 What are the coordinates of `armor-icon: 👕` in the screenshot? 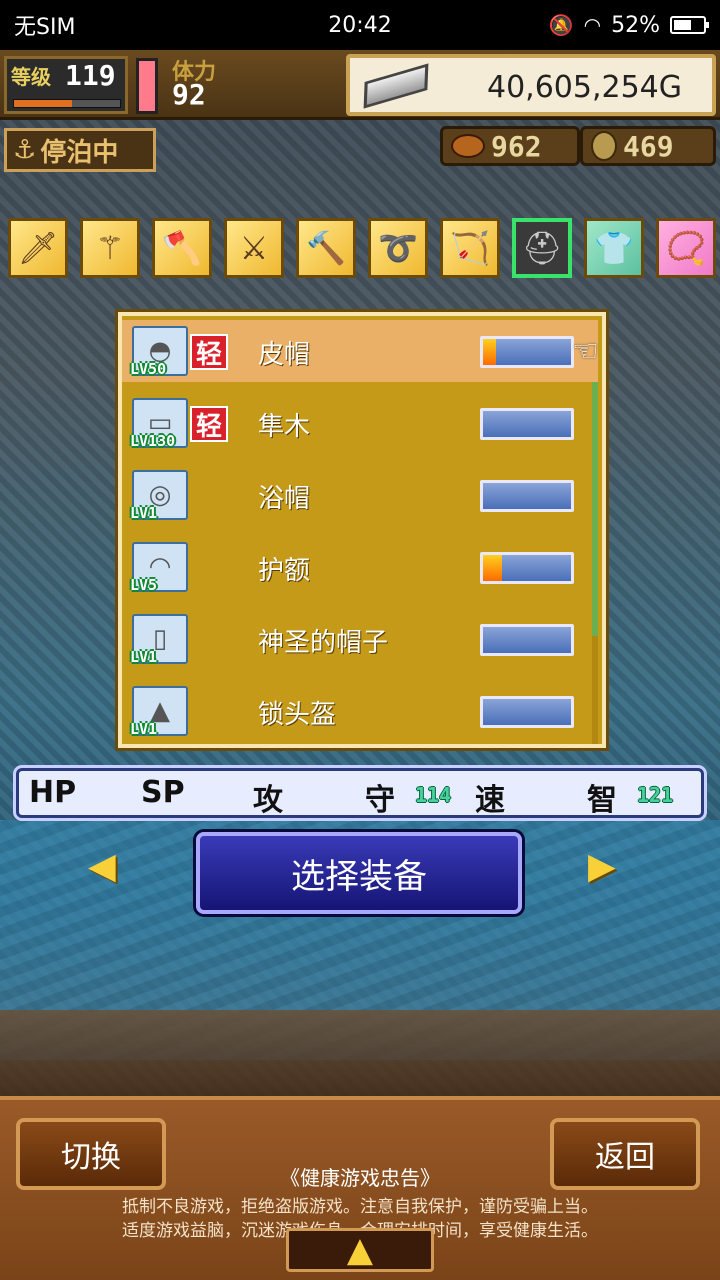 It's located at (614, 248).